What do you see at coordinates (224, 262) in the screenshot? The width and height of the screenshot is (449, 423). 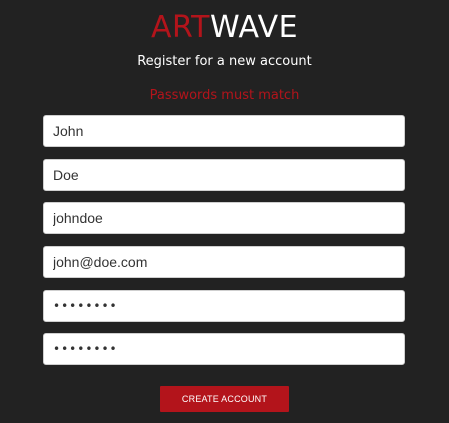 I see `email-field` at bounding box center [224, 262].